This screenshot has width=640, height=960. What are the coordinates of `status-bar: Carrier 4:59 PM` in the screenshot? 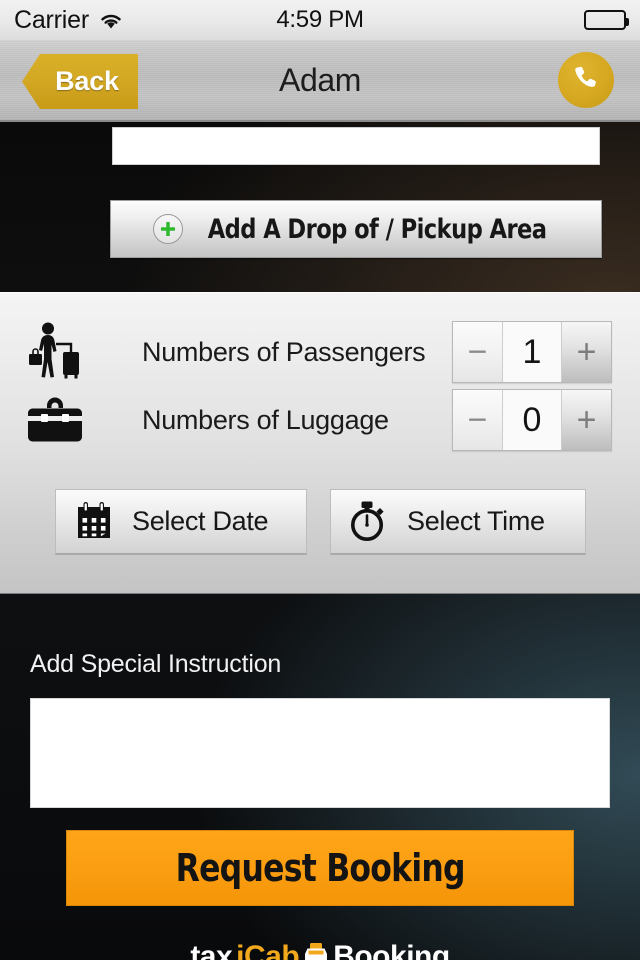 It's located at (320, 20).